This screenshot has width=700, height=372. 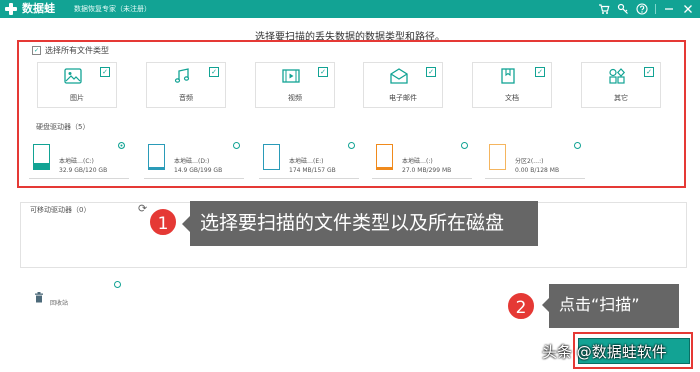 I want to click on disk-item: 本地磁…(D:) 14.9 GB/199 GB, so click(x=198, y=158).